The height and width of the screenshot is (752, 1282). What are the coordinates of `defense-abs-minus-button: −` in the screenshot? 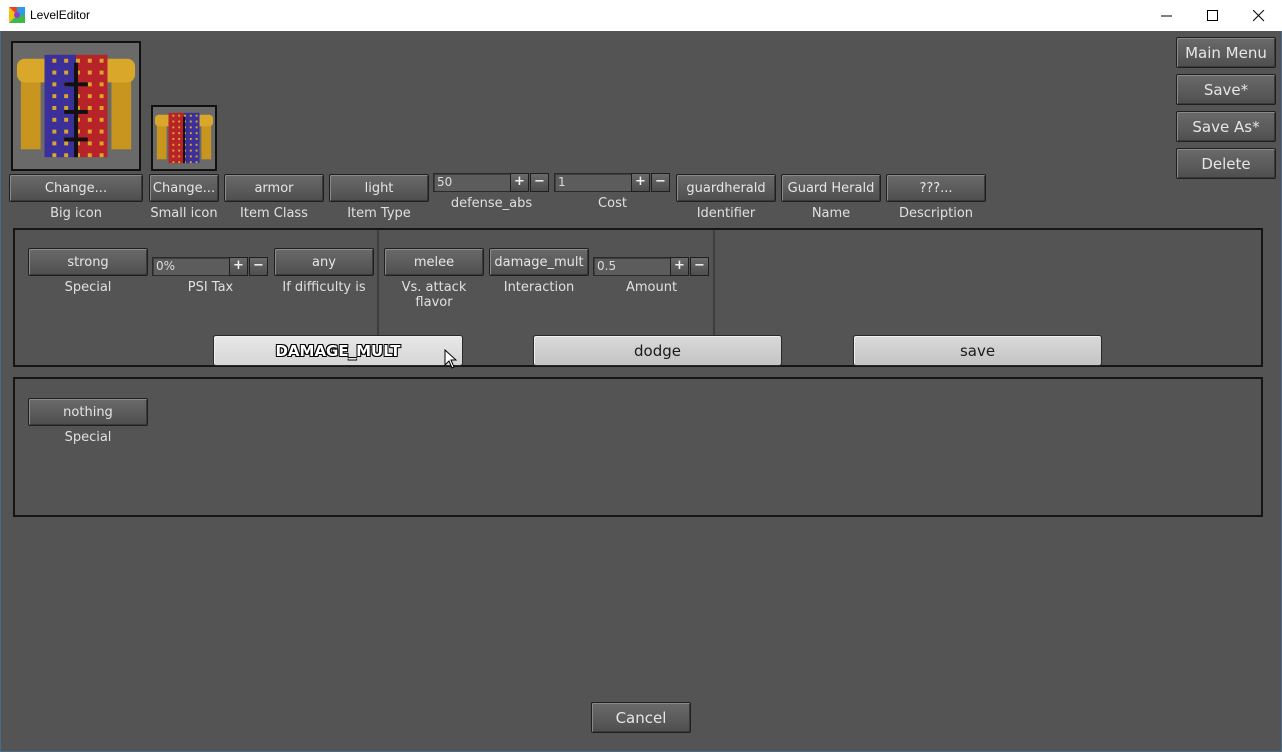 It's located at (539, 182).